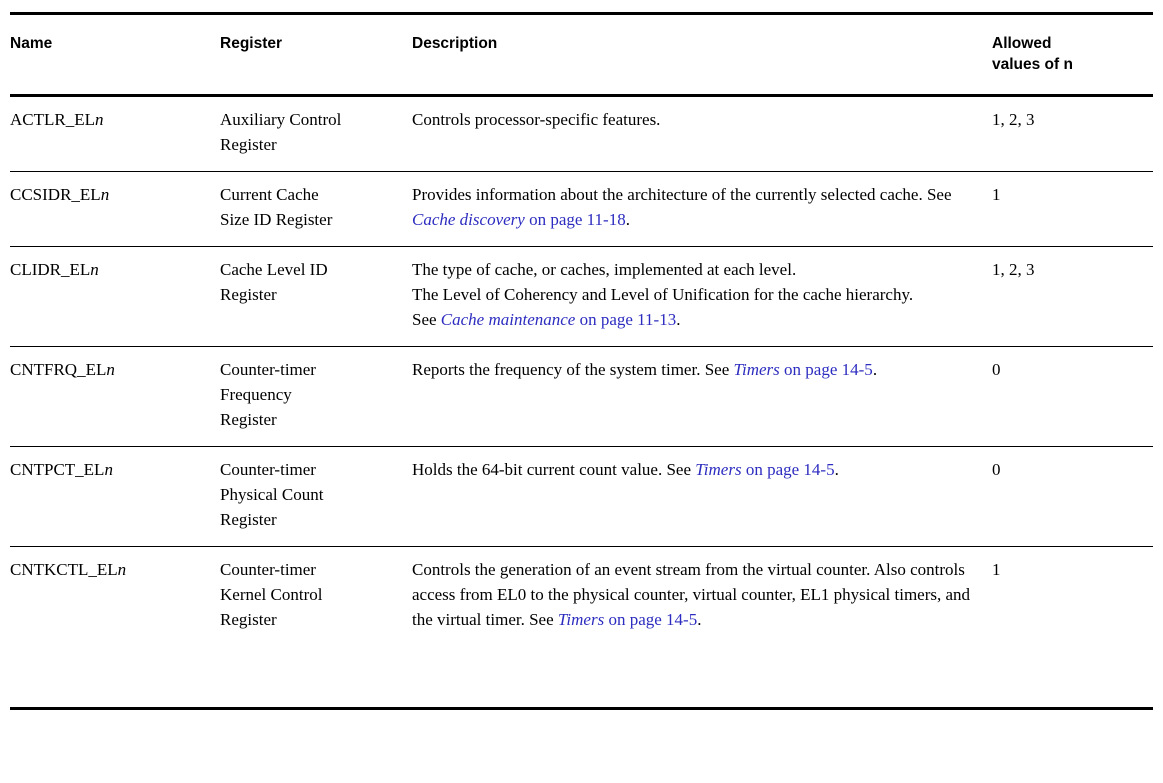  What do you see at coordinates (316, 133) in the screenshot?
I see `register-fullname-cell: Auxiliary Control Register` at bounding box center [316, 133].